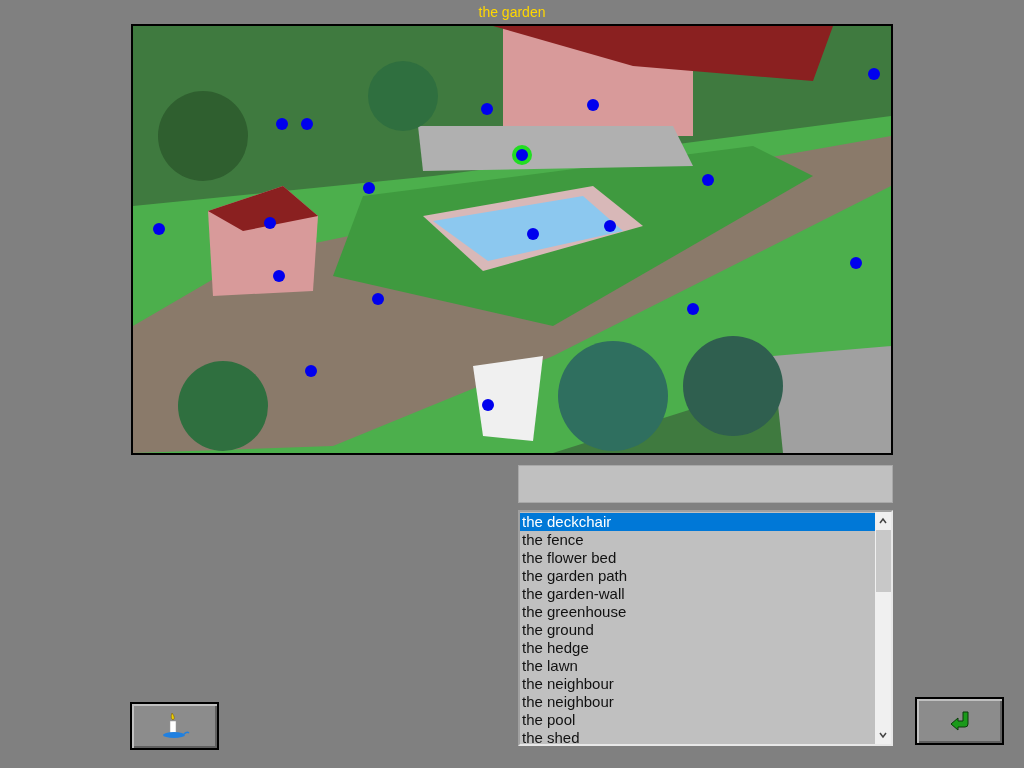 This screenshot has width=1024, height=768. I want to click on word-list-item: the pool, so click(697, 720).